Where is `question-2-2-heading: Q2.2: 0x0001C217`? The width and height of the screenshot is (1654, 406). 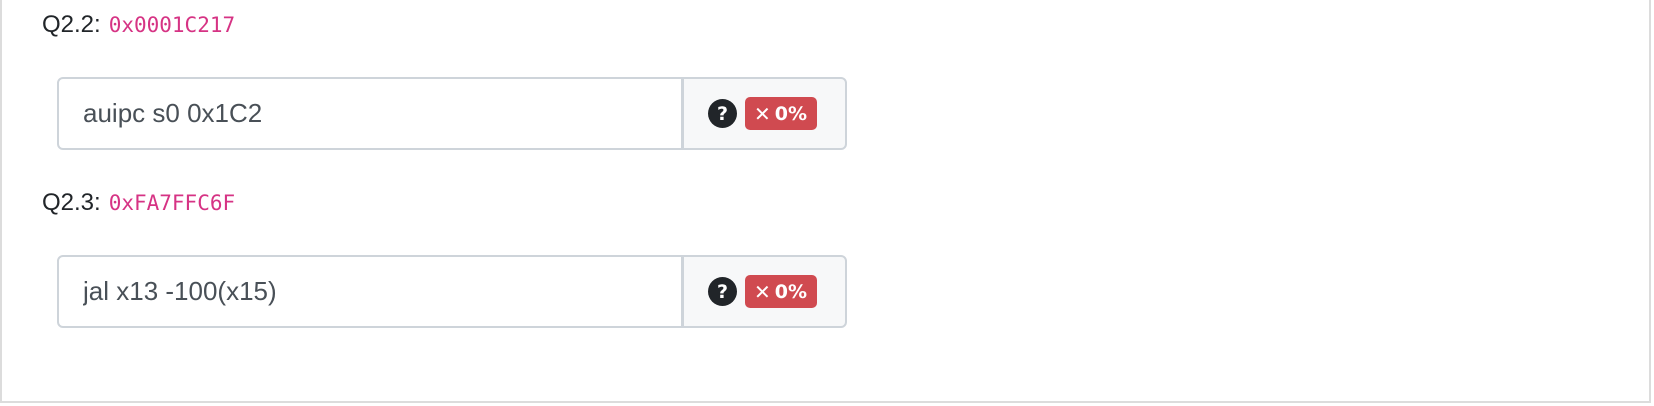 question-2-2-heading: Q2.2: 0x0001C217 is located at coordinates (138, 25).